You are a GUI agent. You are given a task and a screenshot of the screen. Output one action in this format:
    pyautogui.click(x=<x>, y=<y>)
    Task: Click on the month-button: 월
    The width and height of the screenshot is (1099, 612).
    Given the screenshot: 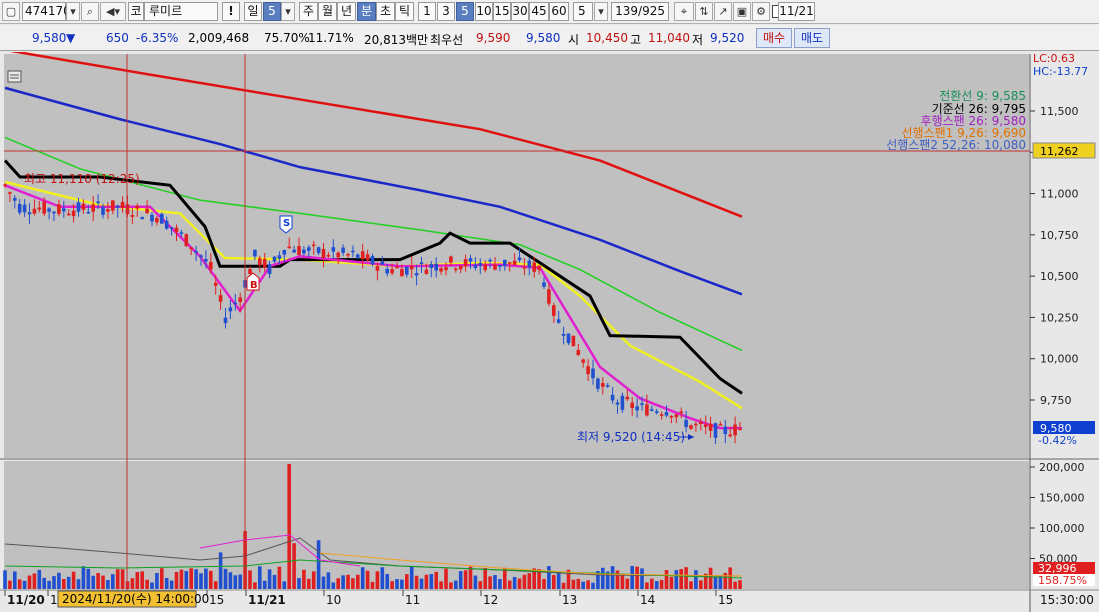 What is the action you would take?
    pyautogui.click(x=327, y=11)
    